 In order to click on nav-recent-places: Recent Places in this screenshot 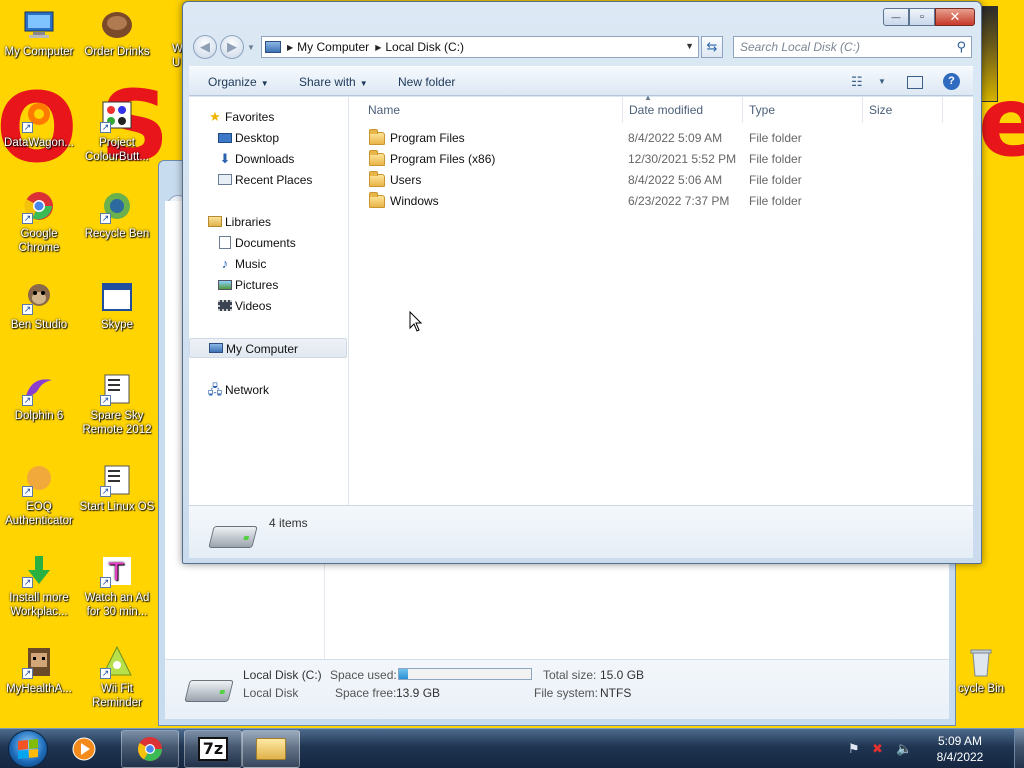, I will do `click(268, 180)`.